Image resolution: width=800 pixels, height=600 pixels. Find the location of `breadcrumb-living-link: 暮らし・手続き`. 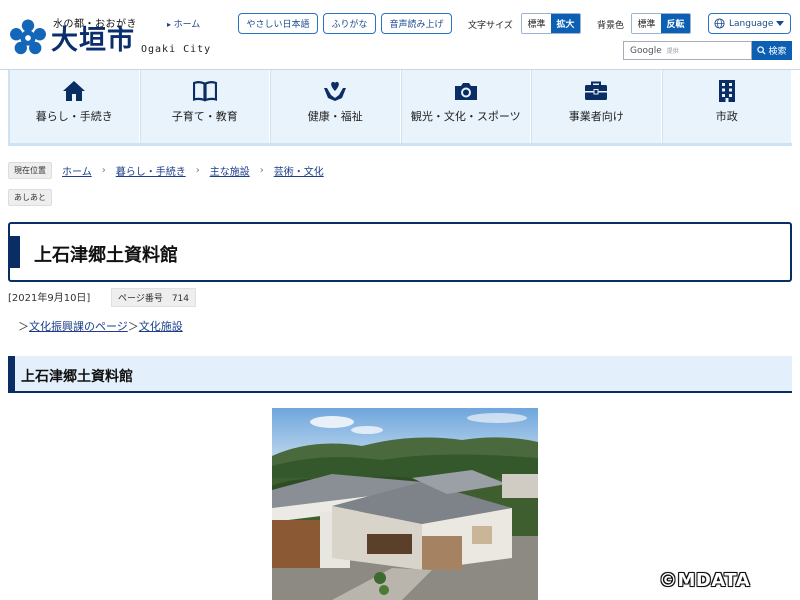

breadcrumb-living-link: 暮らし・手続き is located at coordinates (151, 170).